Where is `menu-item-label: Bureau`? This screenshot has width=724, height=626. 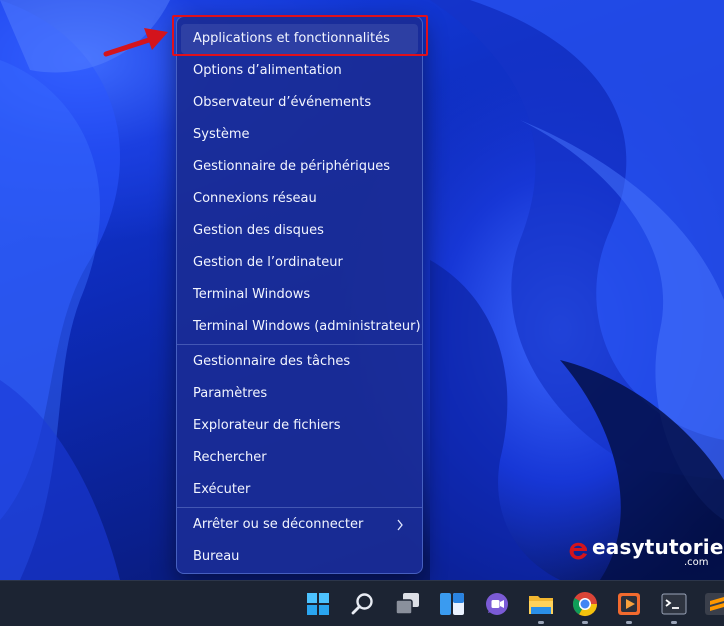 menu-item-label: Bureau is located at coordinates (216, 556).